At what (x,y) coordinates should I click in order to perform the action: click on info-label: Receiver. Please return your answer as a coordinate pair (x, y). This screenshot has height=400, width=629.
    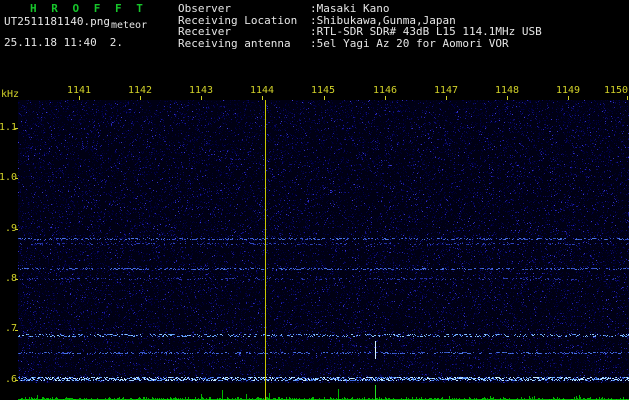
    Looking at the image, I should click on (204, 31).